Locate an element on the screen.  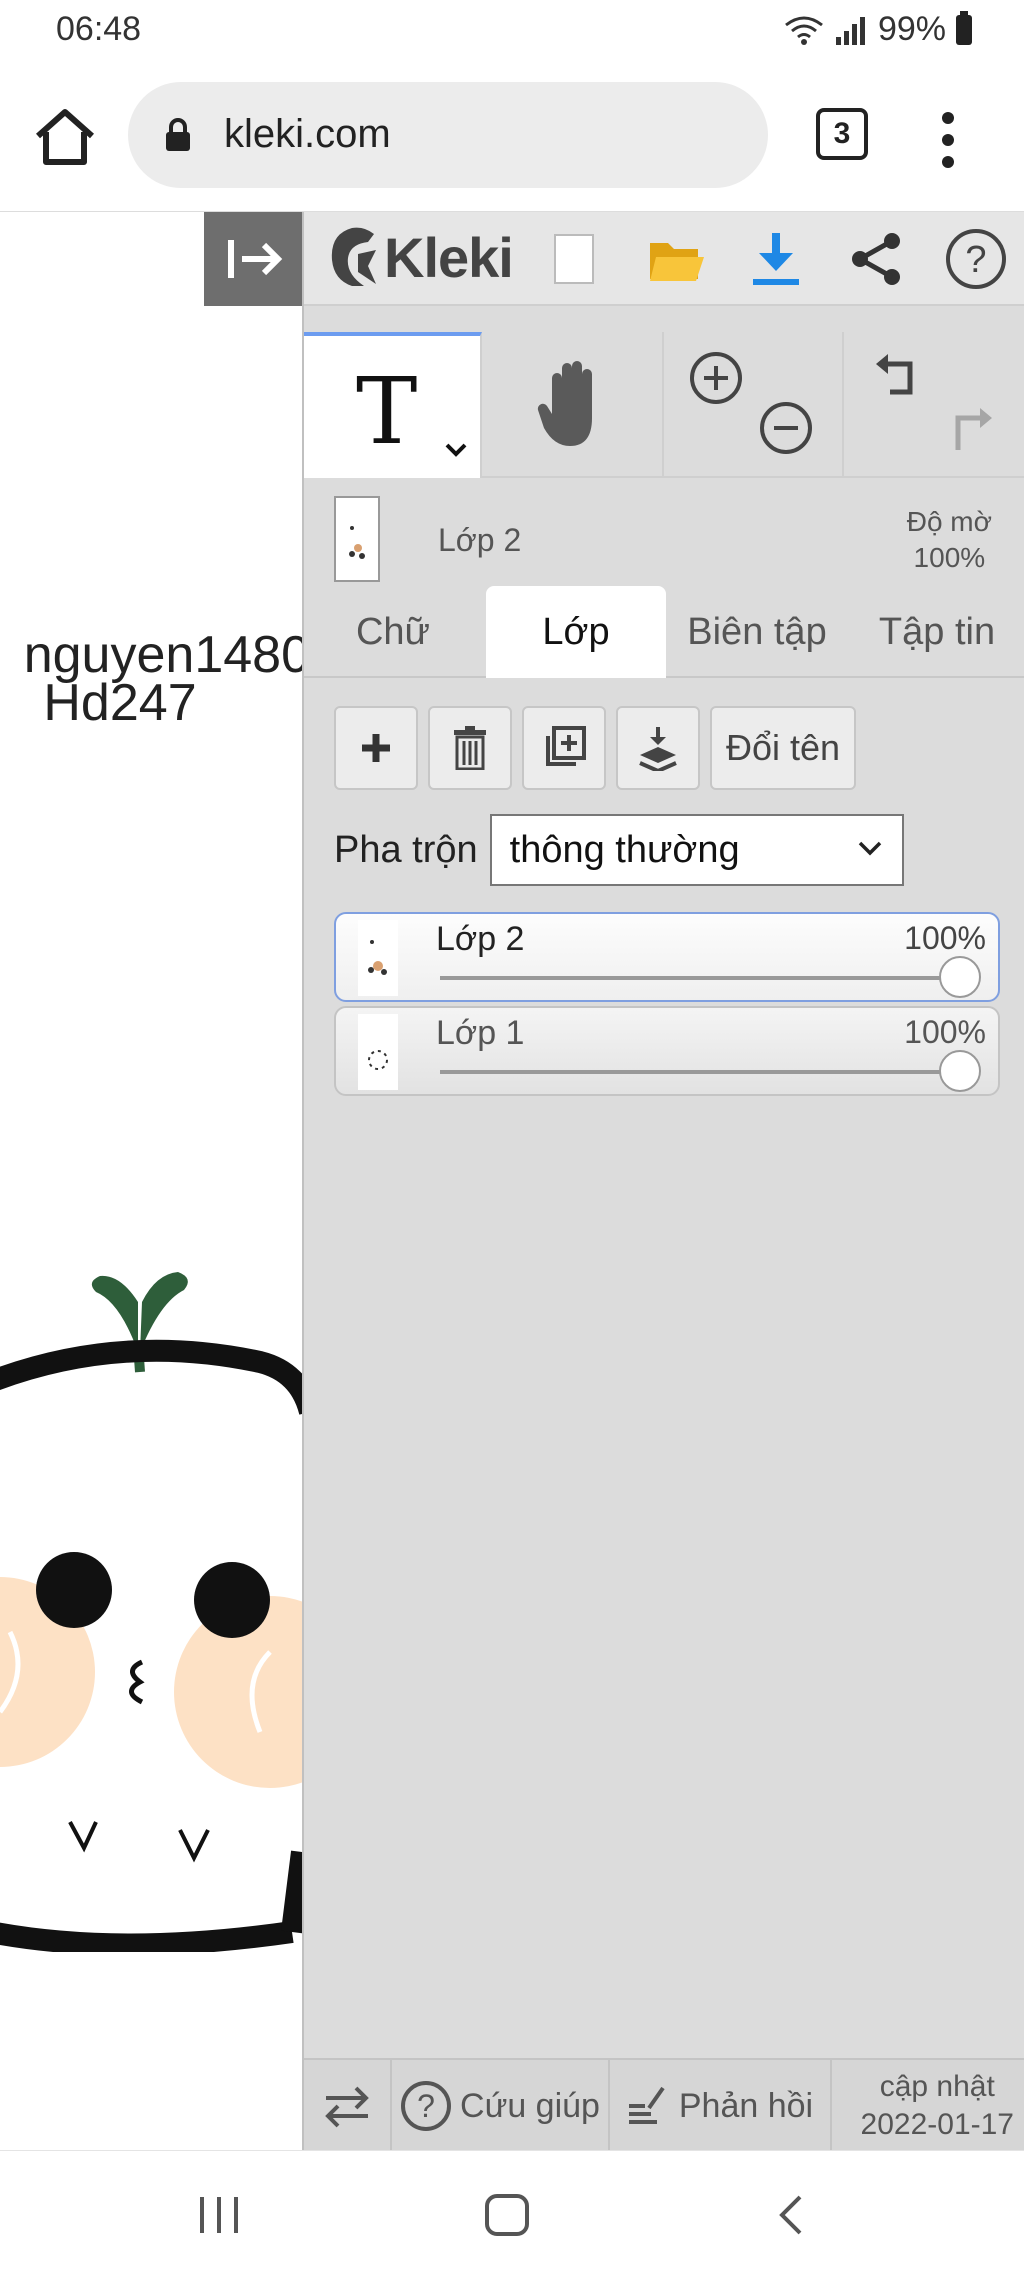
add-layer-button is located at coordinates (376, 748).